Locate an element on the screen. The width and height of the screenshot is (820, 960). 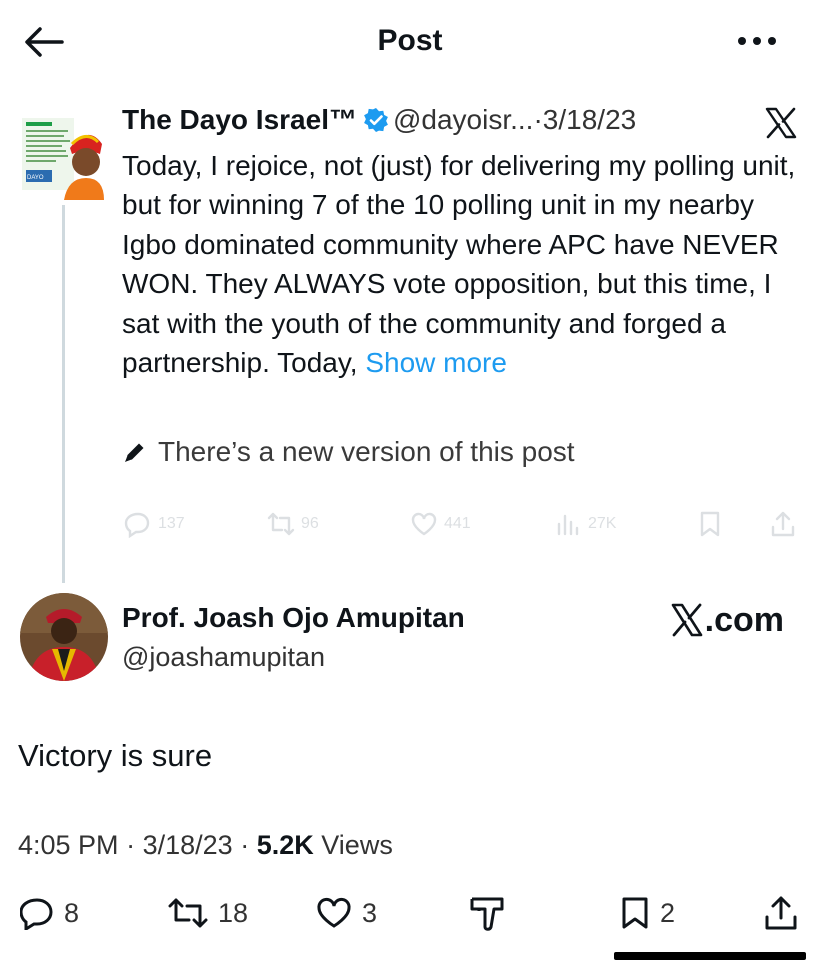
edited-notice: There’s a new version of this post is located at coordinates (348, 455).